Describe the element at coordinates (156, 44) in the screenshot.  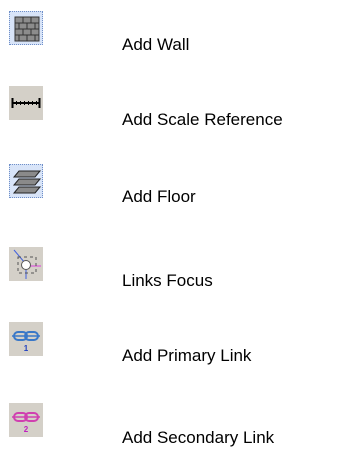
I see `add-wall-label: Add Wall` at that location.